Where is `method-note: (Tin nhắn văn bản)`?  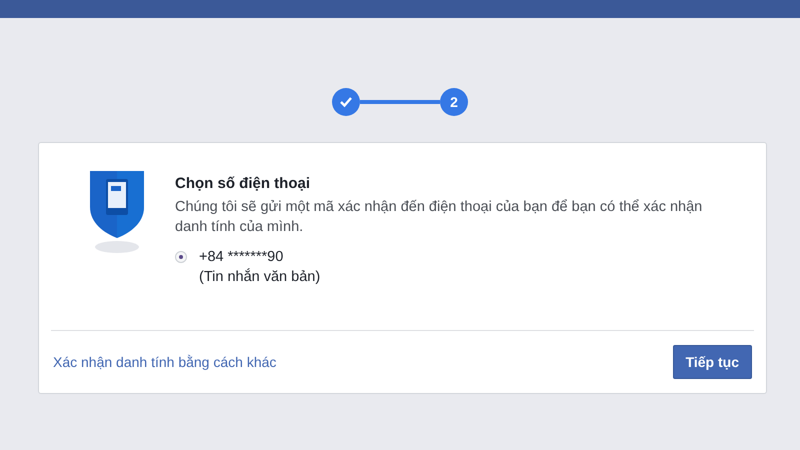
method-note: (Tin nhắn văn bản) is located at coordinates (259, 277).